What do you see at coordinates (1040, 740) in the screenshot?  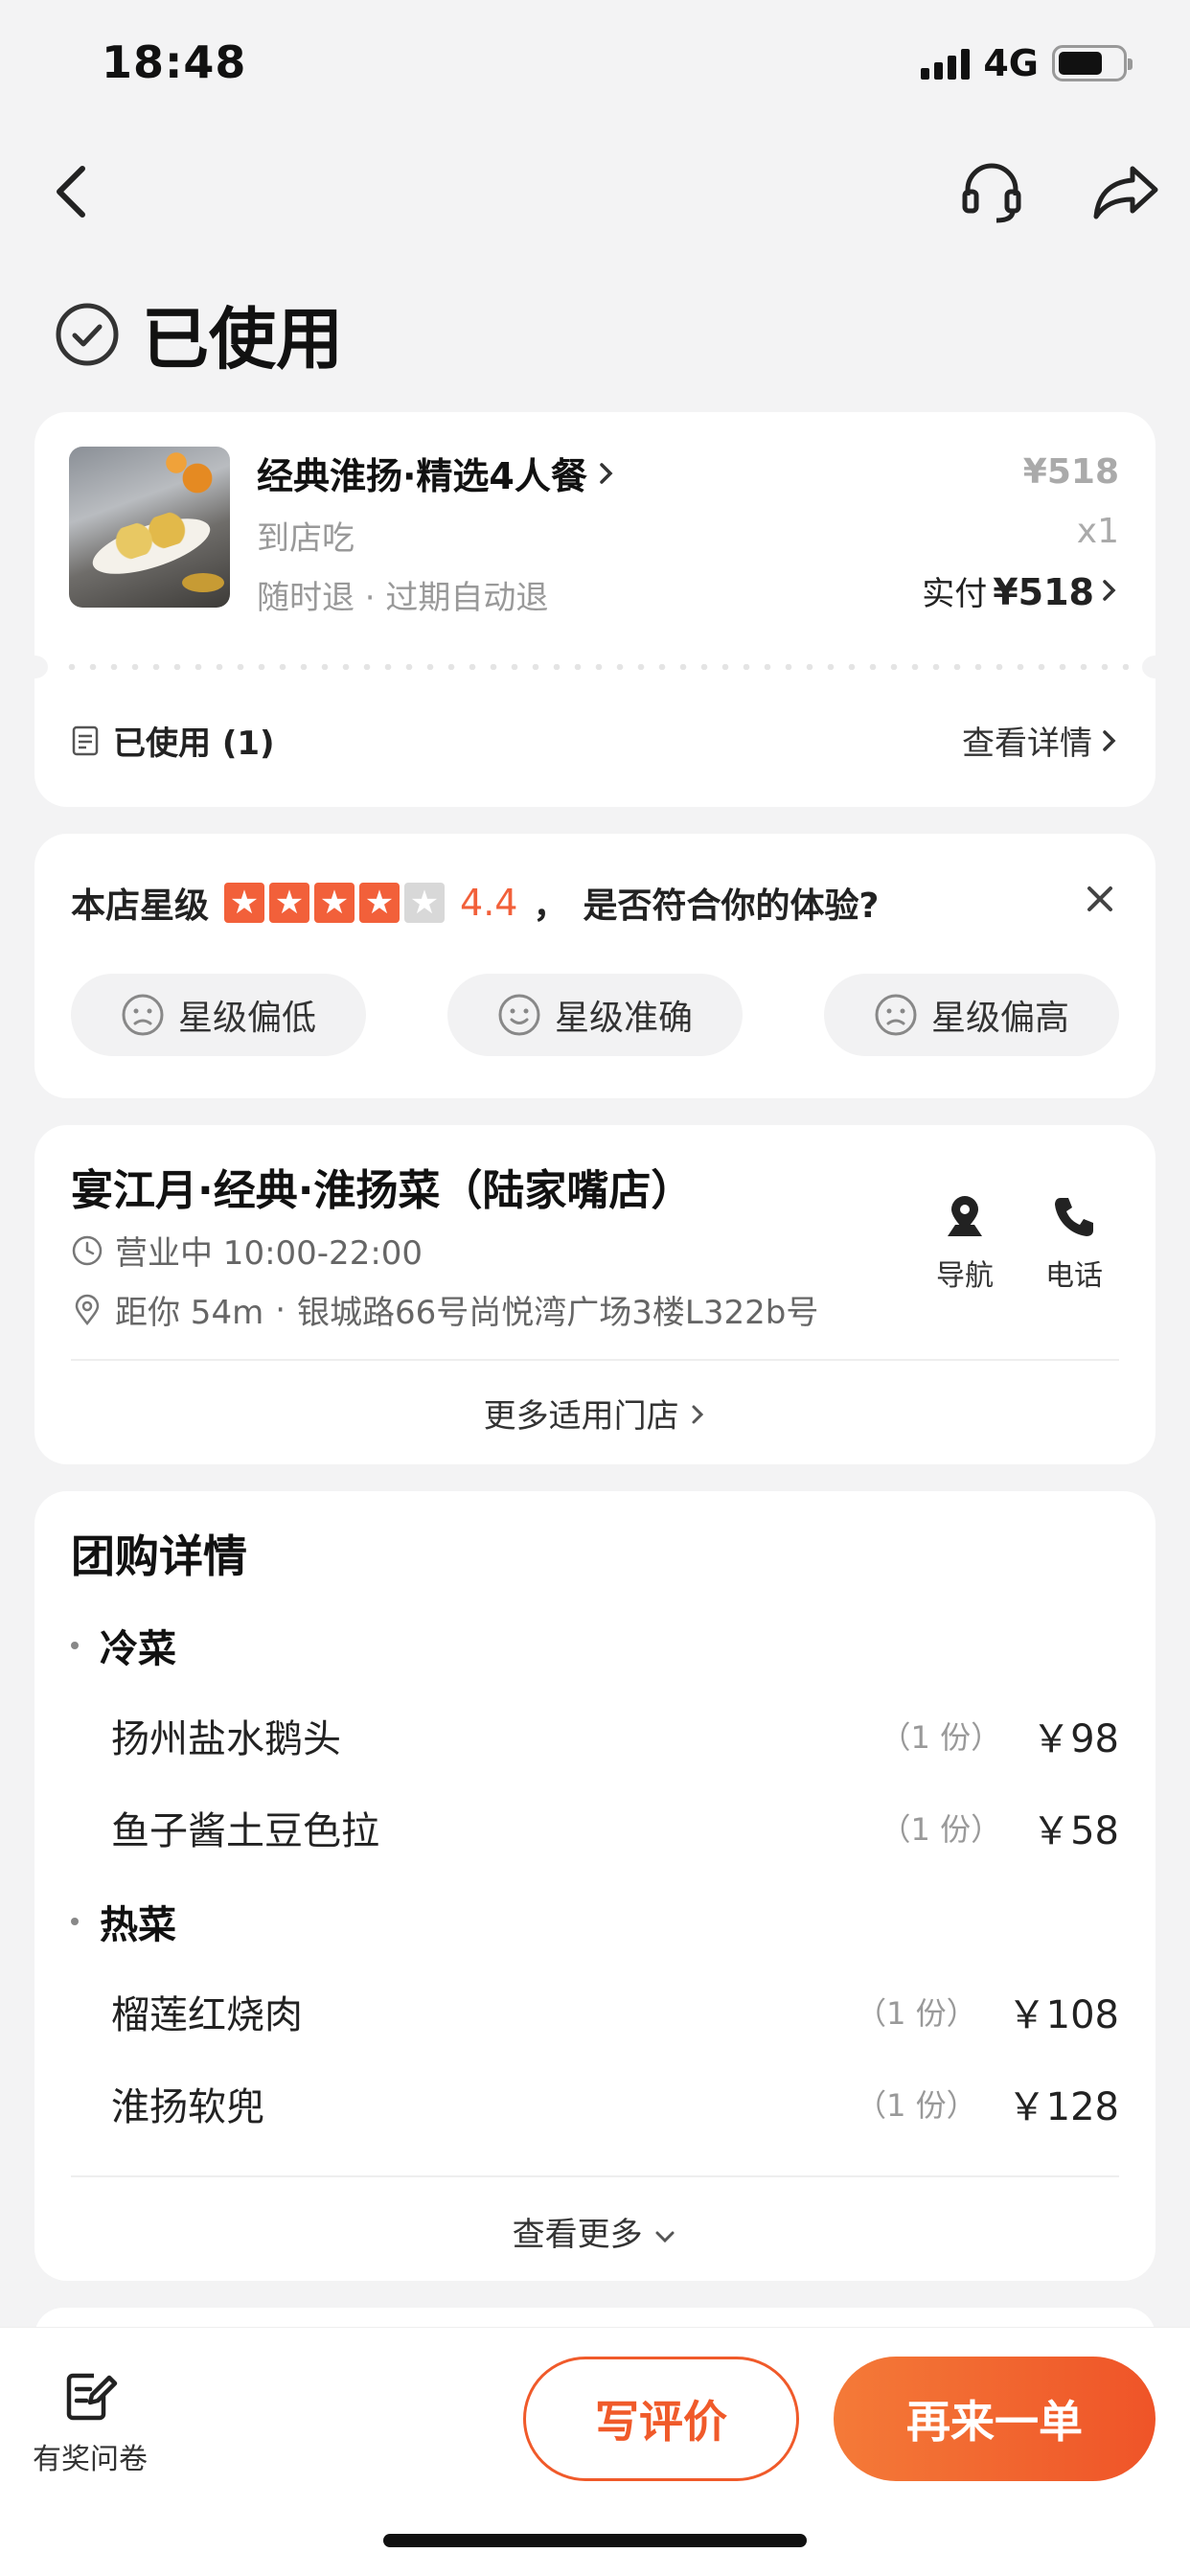 I see `view-details-link: 查看详情` at bounding box center [1040, 740].